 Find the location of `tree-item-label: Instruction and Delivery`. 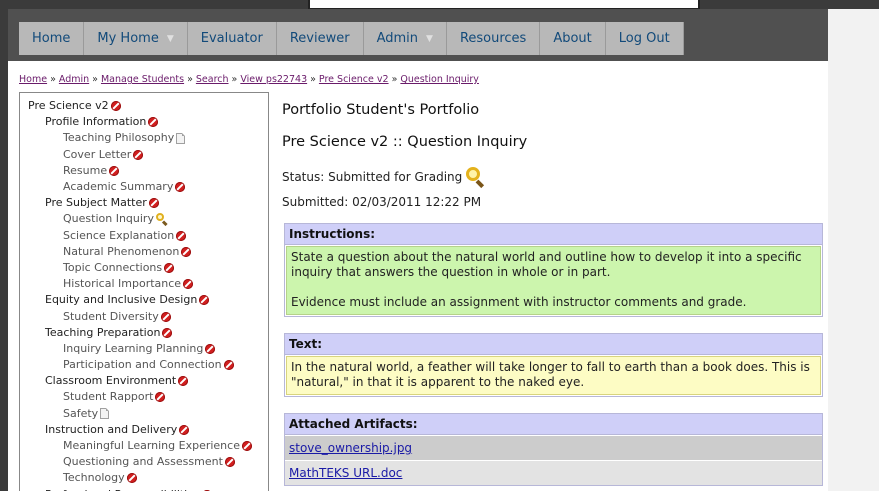

tree-item-label: Instruction and Delivery is located at coordinates (111, 429).